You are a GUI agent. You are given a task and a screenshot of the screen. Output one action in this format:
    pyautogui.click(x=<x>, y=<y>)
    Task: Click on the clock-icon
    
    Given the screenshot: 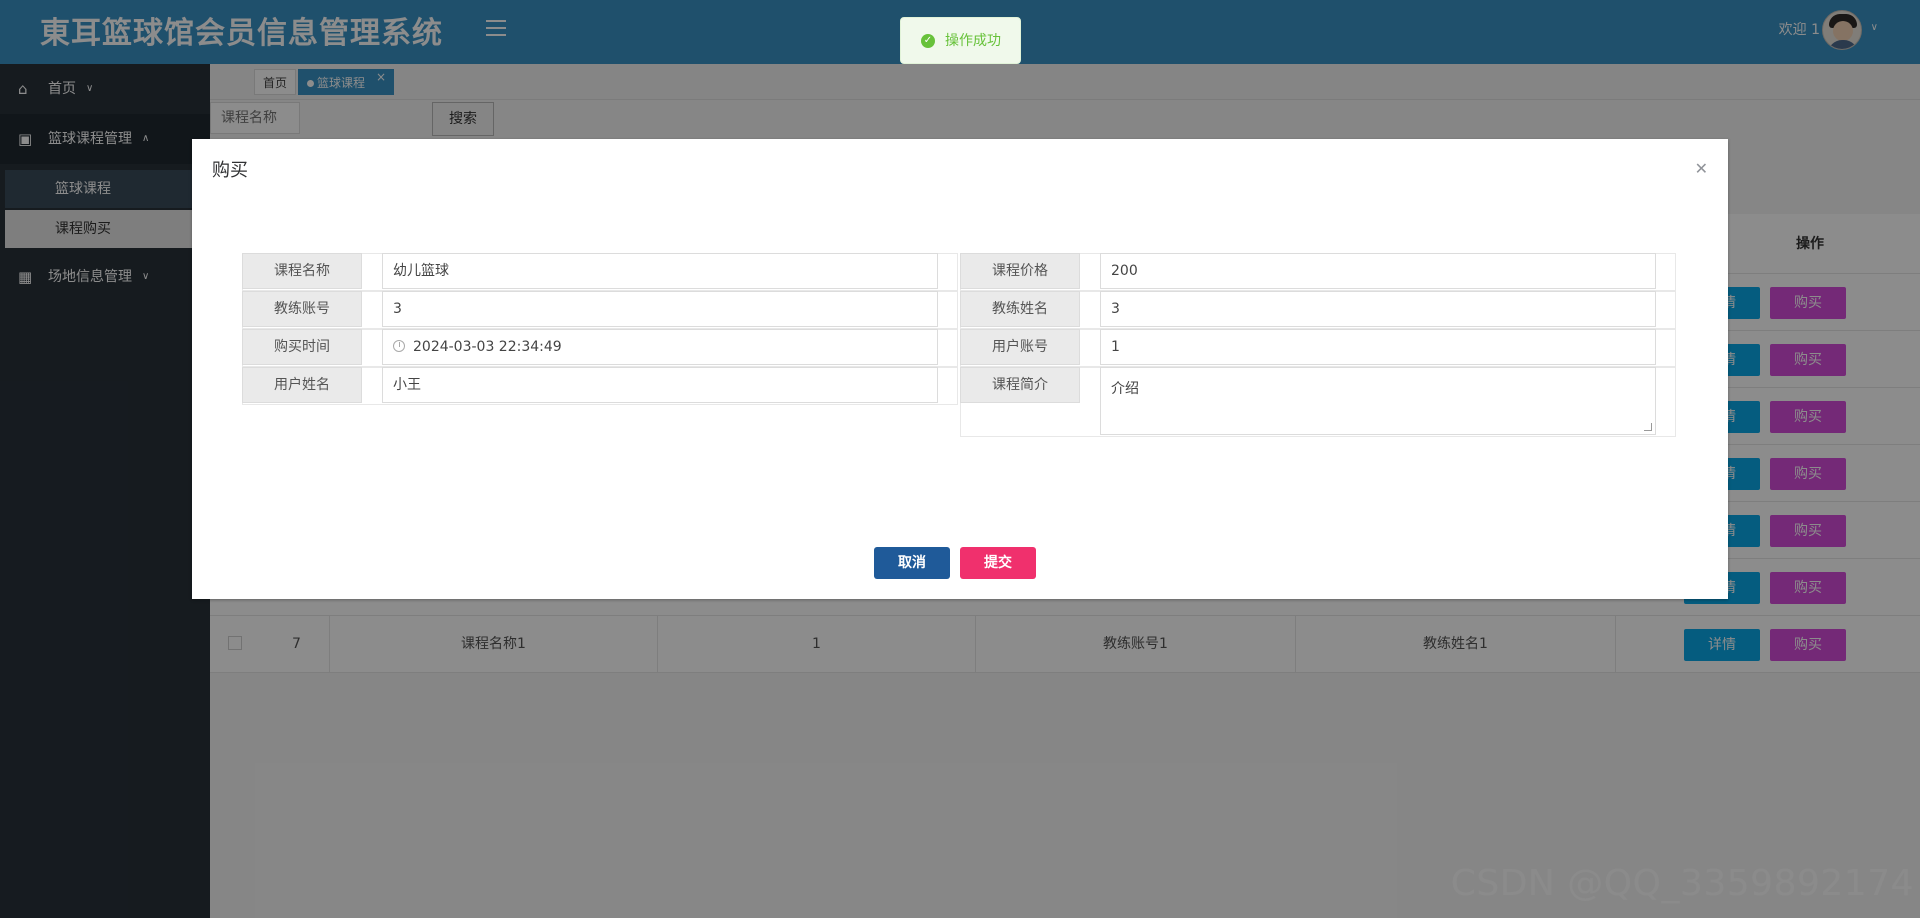 What is the action you would take?
    pyautogui.click(x=399, y=346)
    